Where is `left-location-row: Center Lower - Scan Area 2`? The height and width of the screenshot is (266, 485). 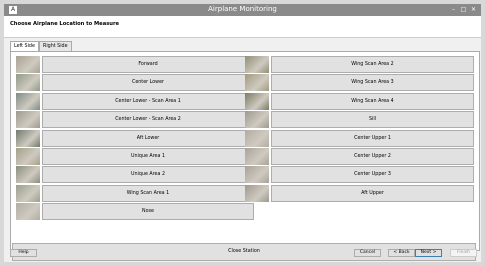 left-location-row: Center Lower - Scan Area 2 is located at coordinates (135, 120).